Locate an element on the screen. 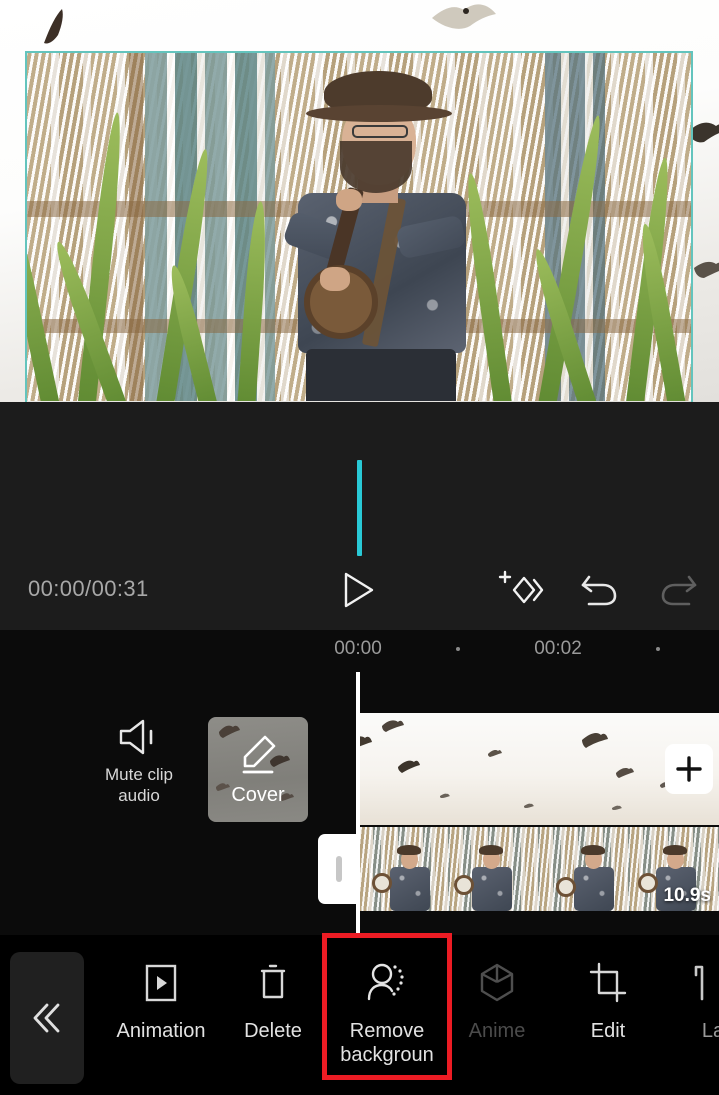  speaker-mute-icon is located at coordinates (136, 737).